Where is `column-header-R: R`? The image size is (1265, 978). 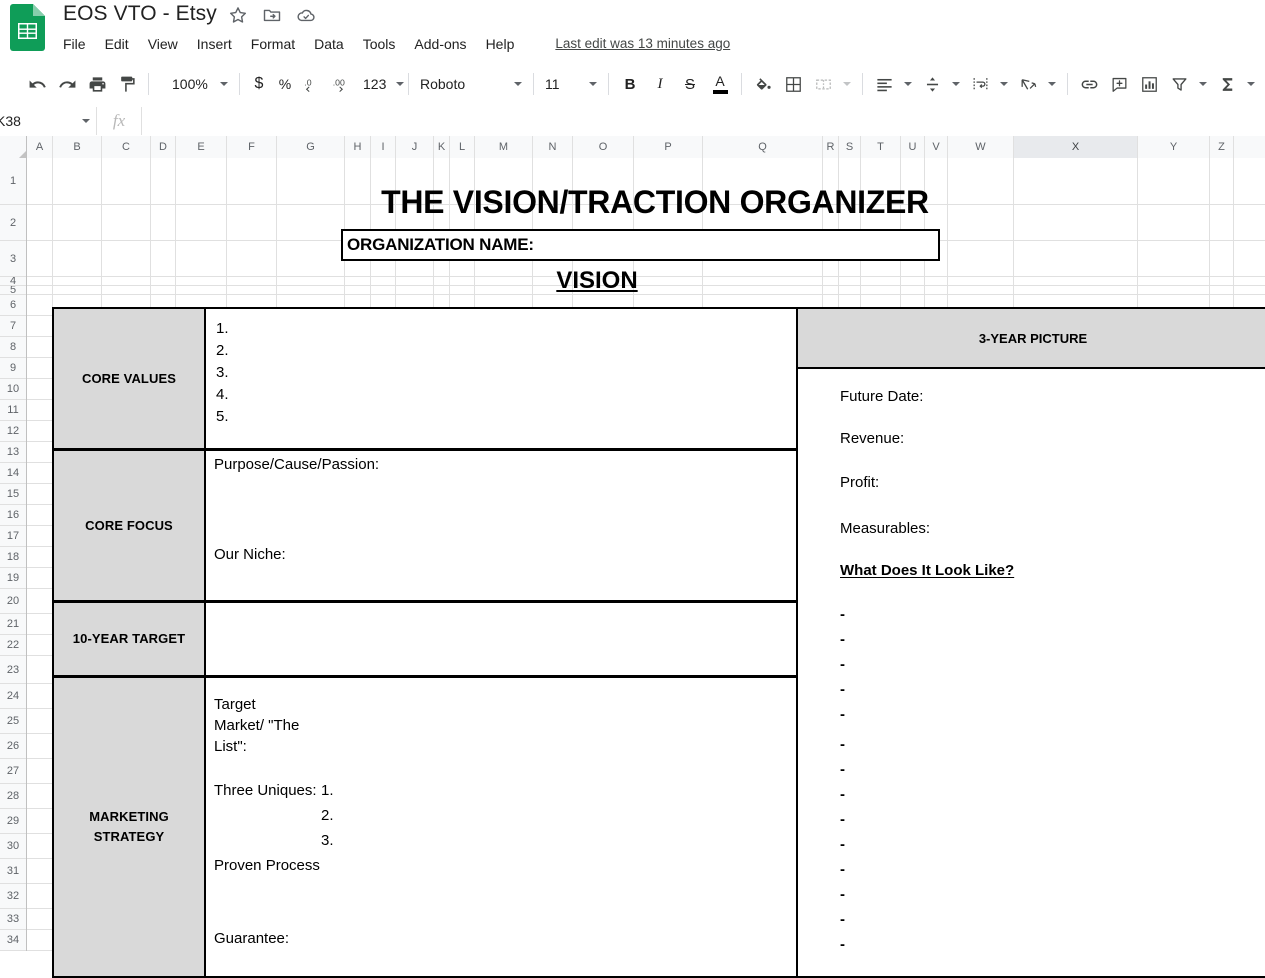 column-header-R: R is located at coordinates (831, 147).